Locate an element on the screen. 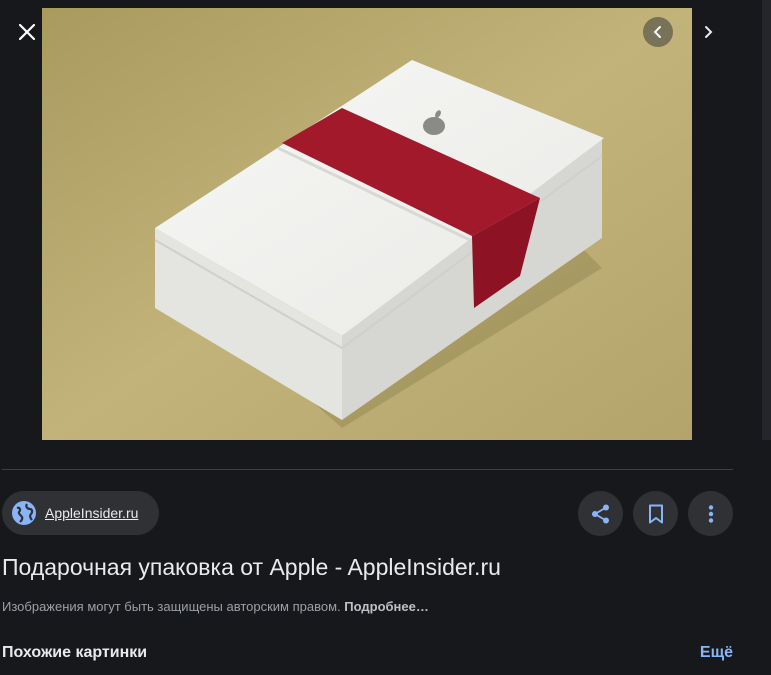 This screenshot has height=675, width=771. bookmark-icon is located at coordinates (655, 513).